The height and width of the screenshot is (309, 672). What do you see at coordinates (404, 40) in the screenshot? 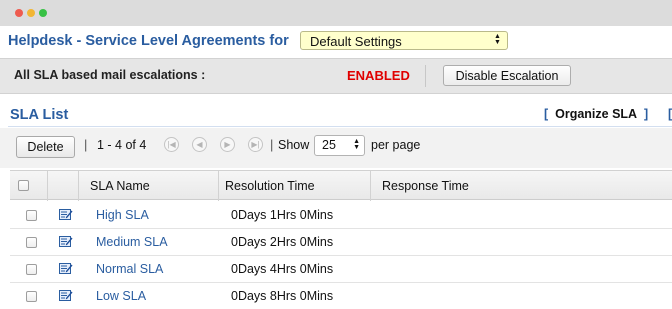
I see `settings-select: Default Settings ▲ ▼` at bounding box center [404, 40].